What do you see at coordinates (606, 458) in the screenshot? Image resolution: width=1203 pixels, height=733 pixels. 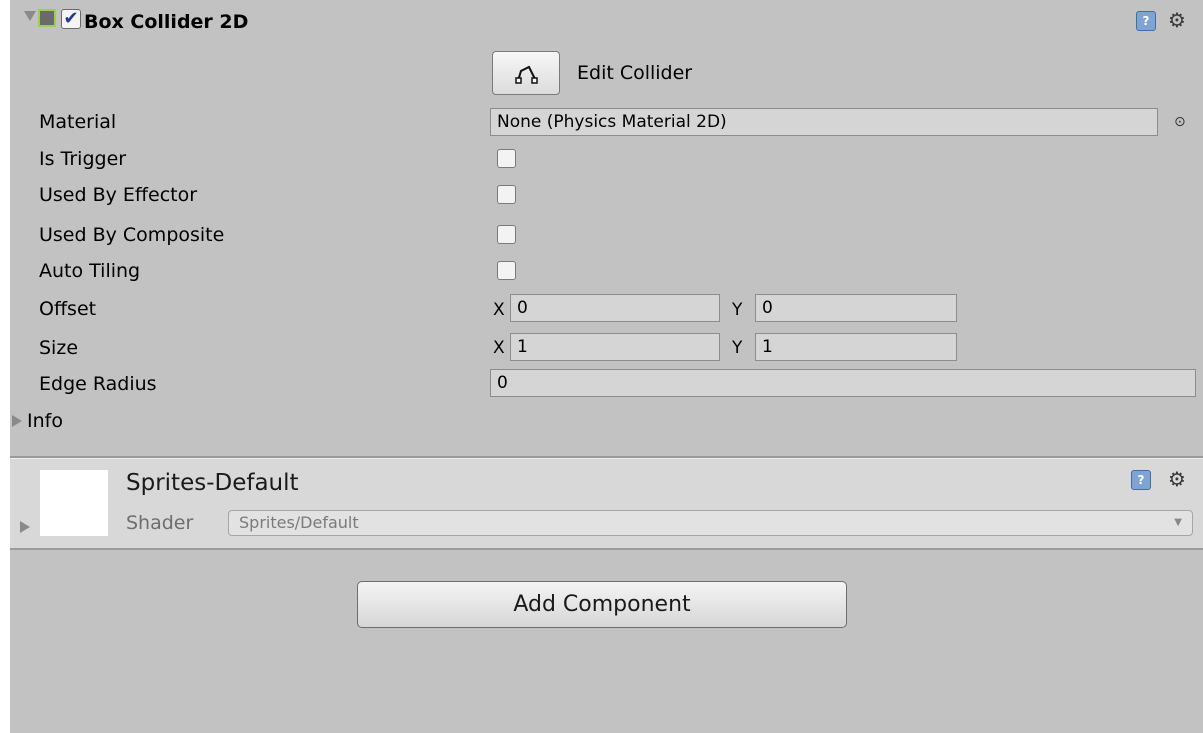 I see `material-top-highlight` at bounding box center [606, 458].